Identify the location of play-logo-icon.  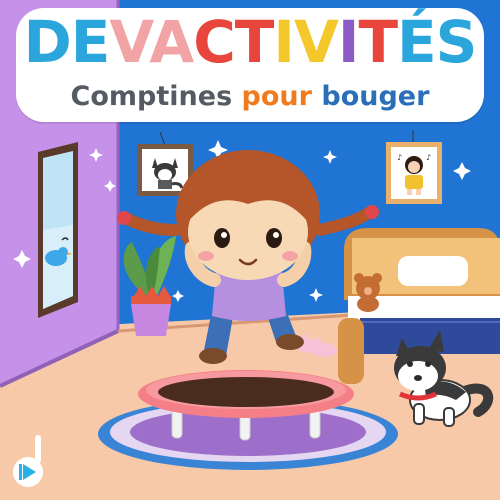
(28, 461).